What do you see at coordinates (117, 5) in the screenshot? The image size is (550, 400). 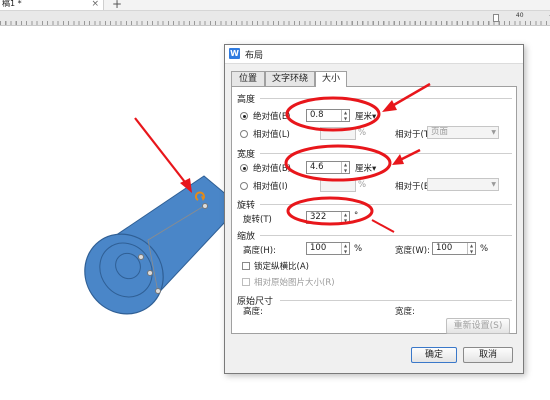 I see `new-tab-icon: +` at bounding box center [117, 5].